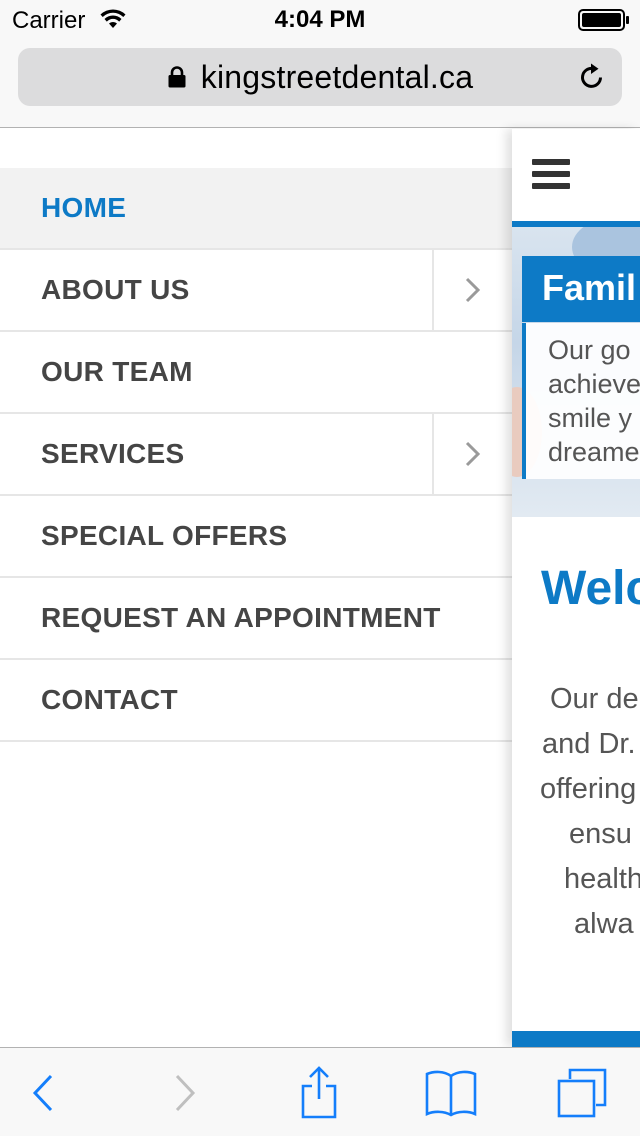 The width and height of the screenshot is (640, 1136). I want to click on hero-title: Famil, so click(589, 287).